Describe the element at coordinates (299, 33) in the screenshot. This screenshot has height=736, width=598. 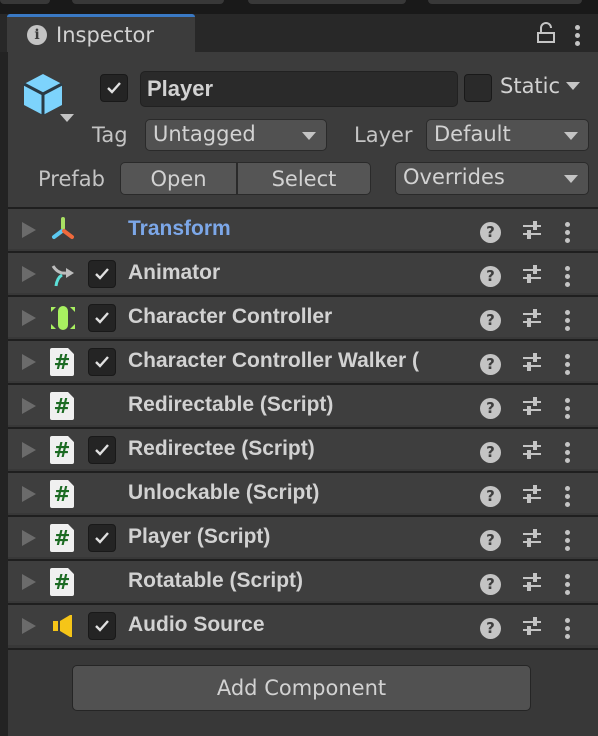
I see `tab-bar: i Inspector` at that location.